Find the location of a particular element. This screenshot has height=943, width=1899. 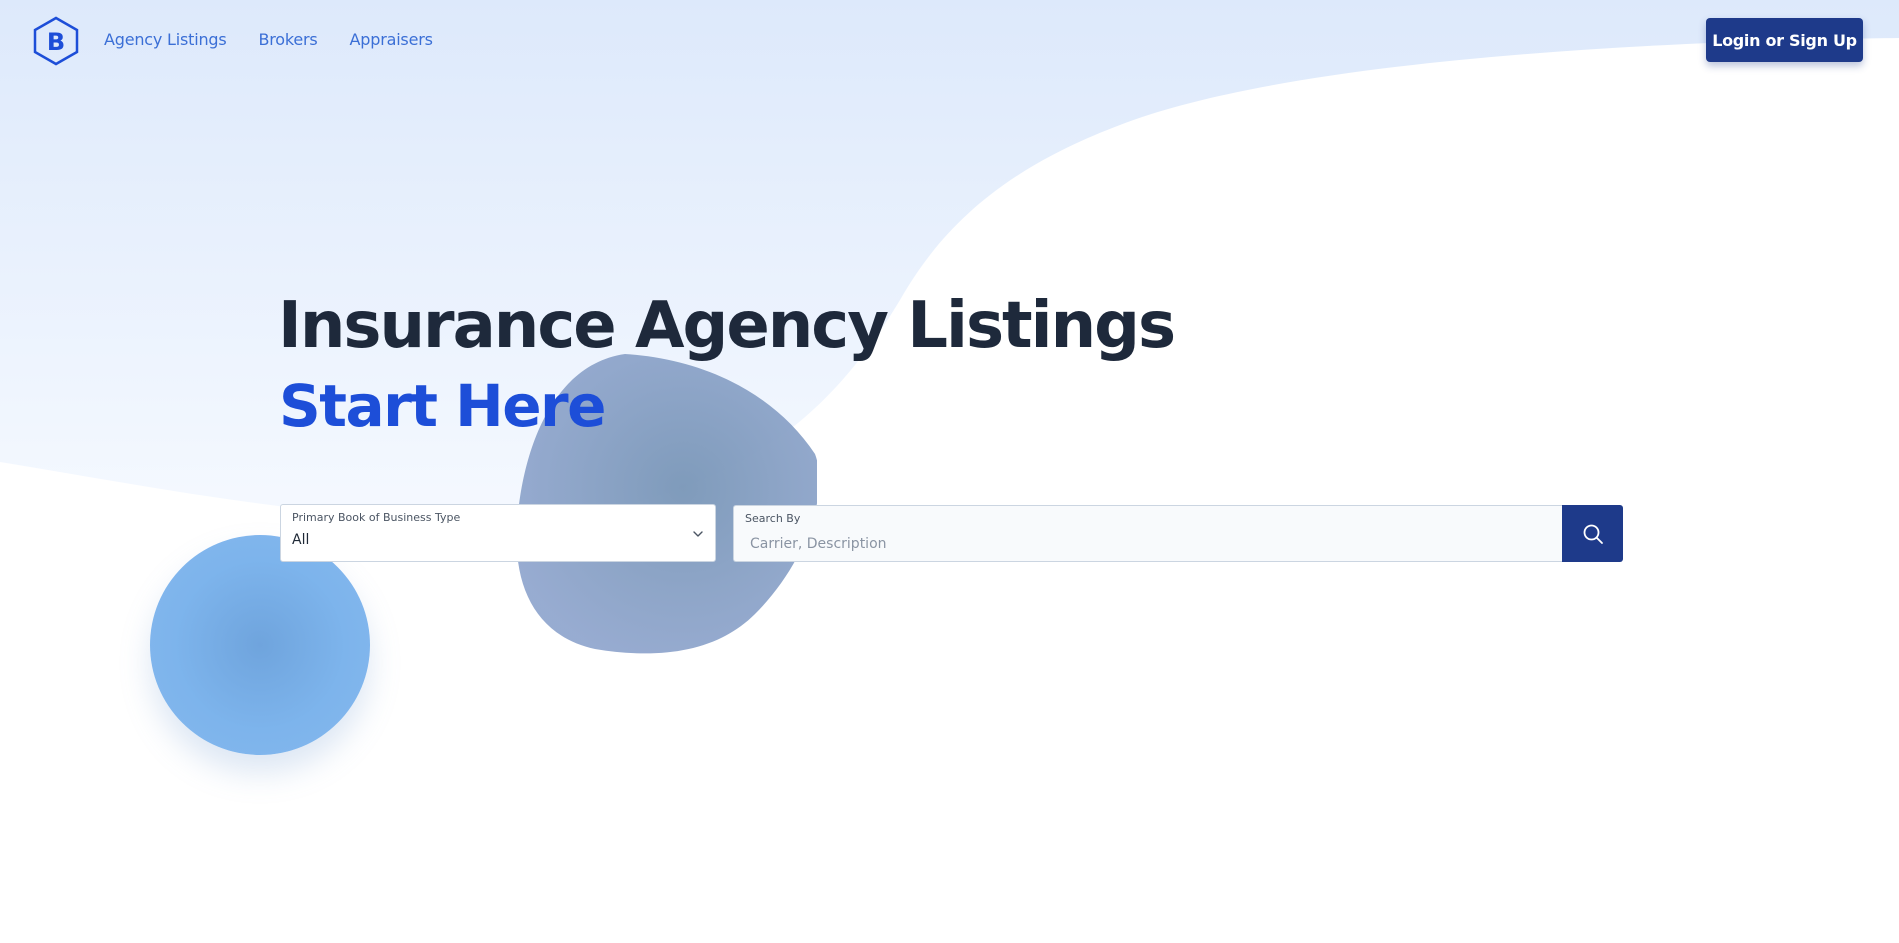

logo-icon: B is located at coordinates (56, 41).